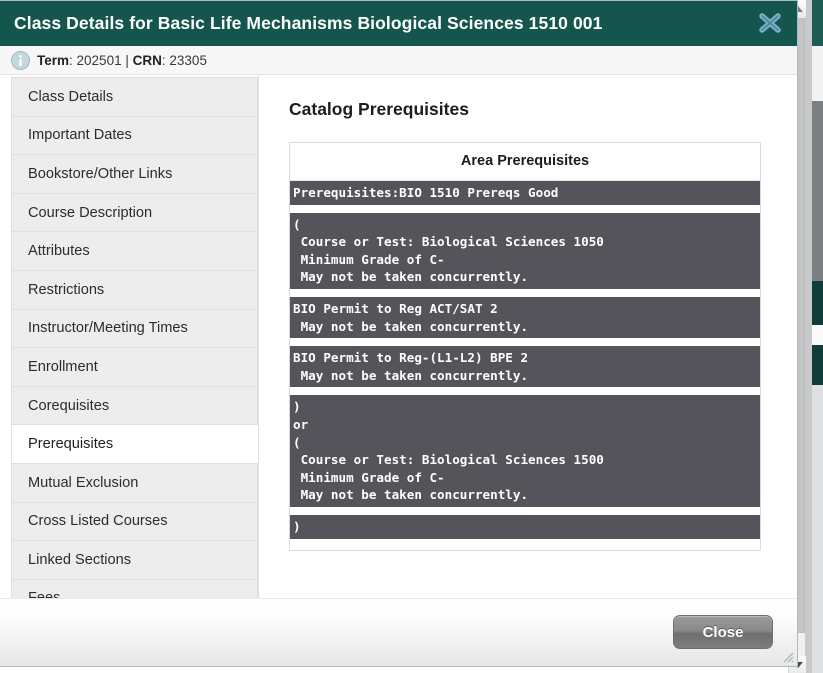  I want to click on sidebar-item-label: Corequisites, so click(69, 405).